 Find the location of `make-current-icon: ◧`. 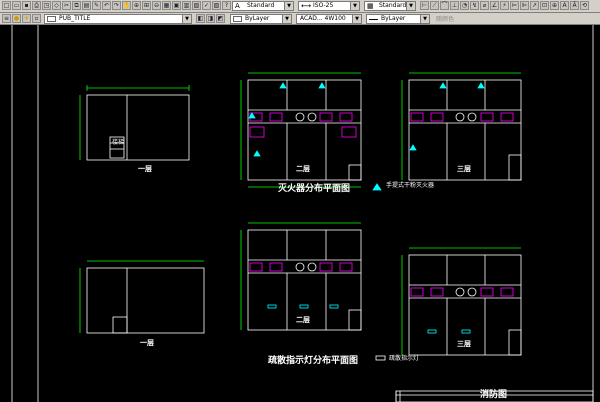

make-current-icon: ◧ is located at coordinates (200, 18).